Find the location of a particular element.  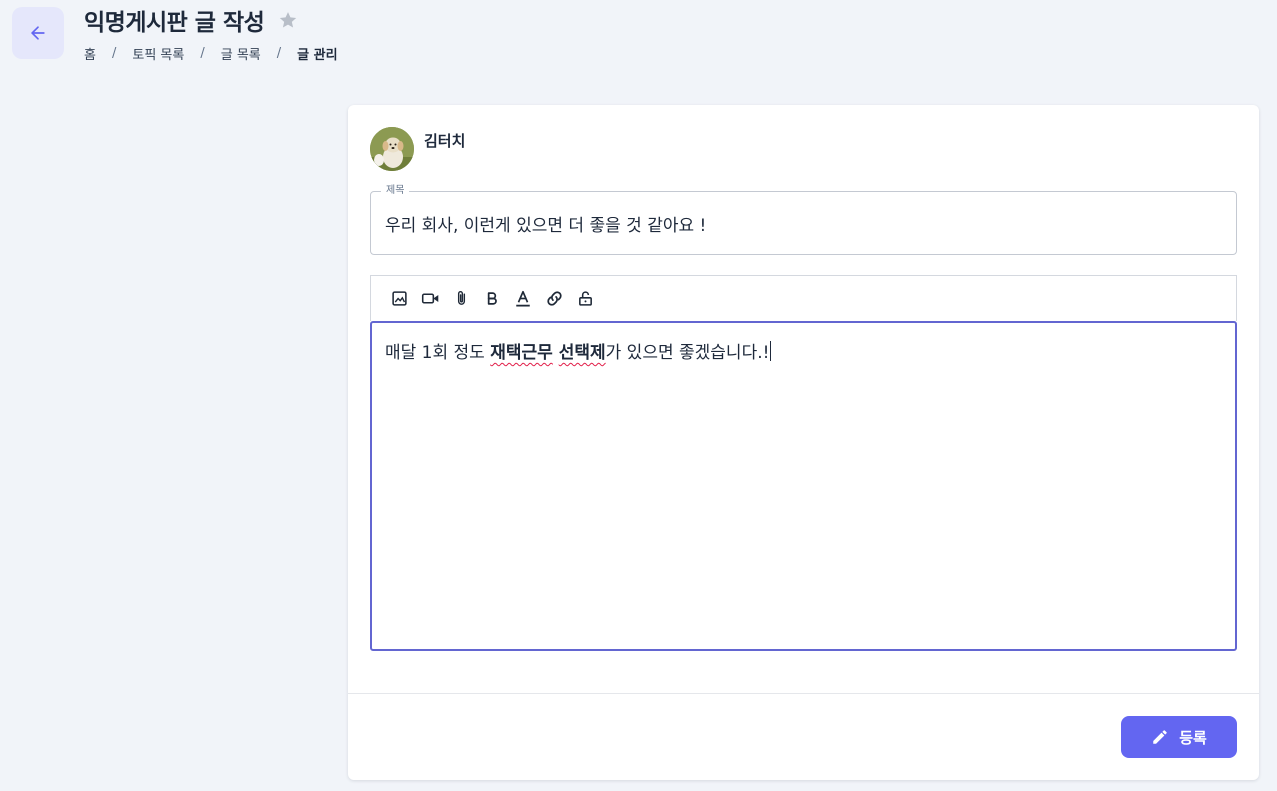

avatar is located at coordinates (392, 149).